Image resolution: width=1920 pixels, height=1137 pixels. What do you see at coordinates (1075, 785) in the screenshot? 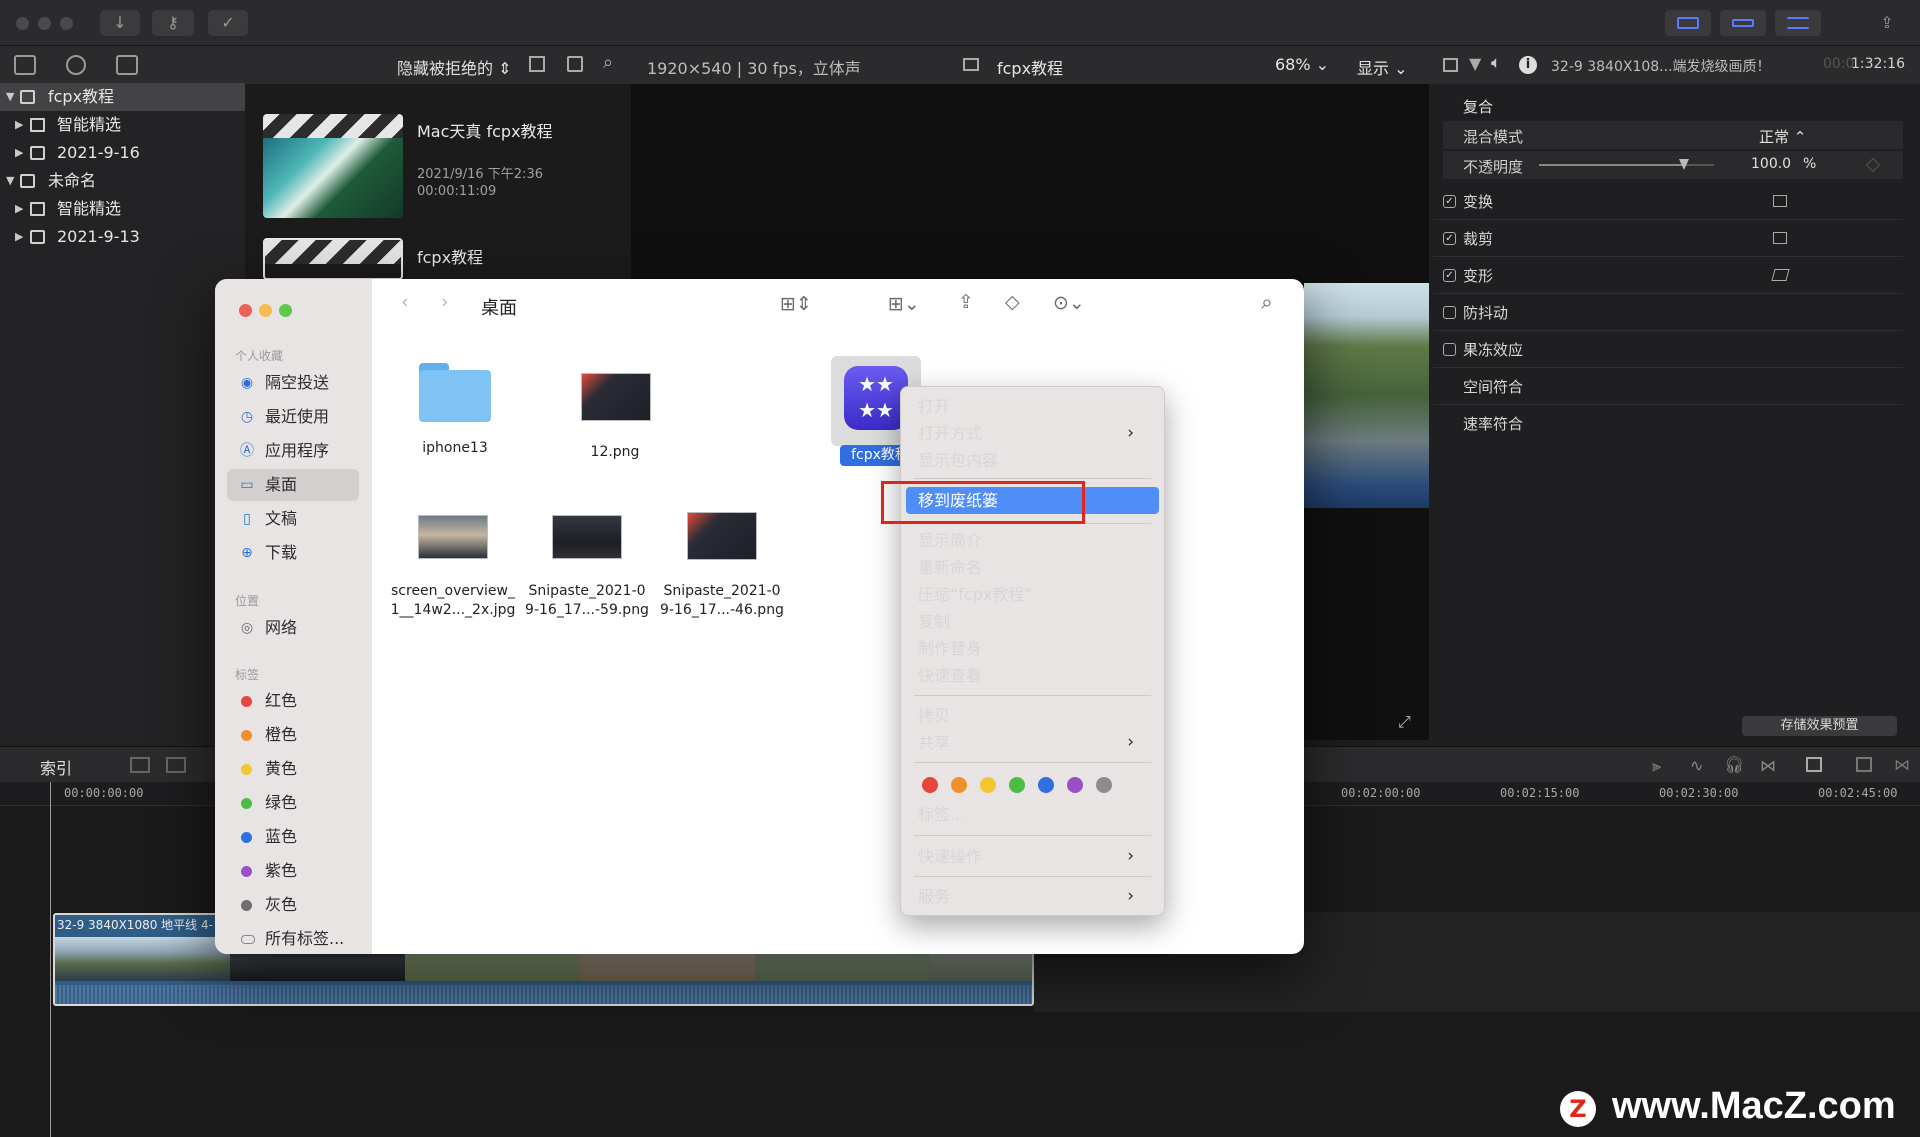
I see `menu-tag-purple` at bounding box center [1075, 785].